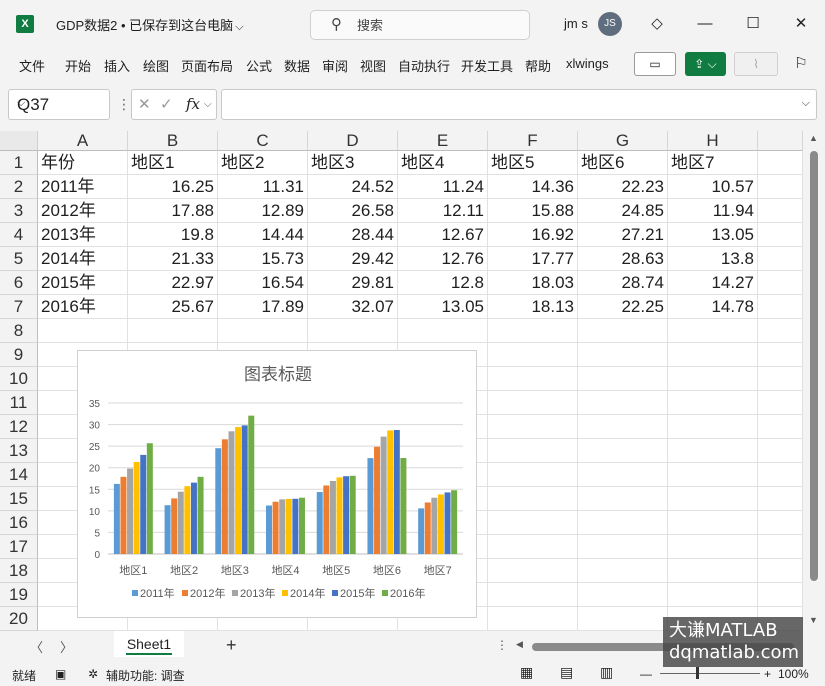  I want to click on more-options-icon: ⋮, so click(124, 104).